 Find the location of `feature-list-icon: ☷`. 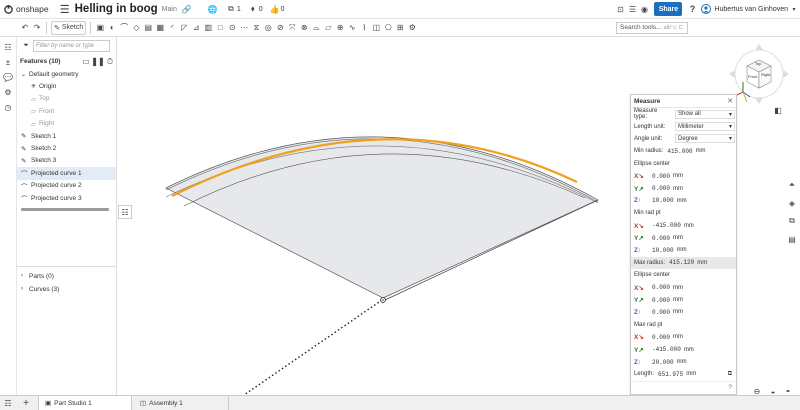

feature-list-icon: ☷ is located at coordinates (8, 47).